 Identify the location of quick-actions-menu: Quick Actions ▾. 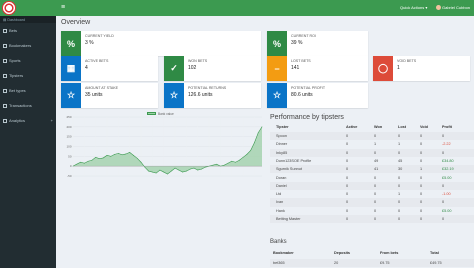
(413, 7).